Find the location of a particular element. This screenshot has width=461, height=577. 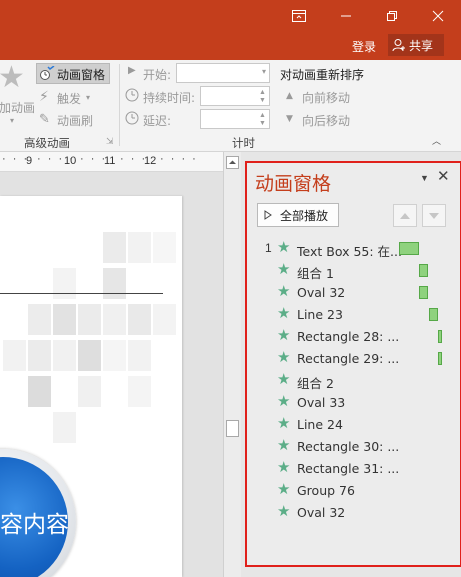

advanced-dialog-launcher-icon: ⇲ is located at coordinates (110, 142).